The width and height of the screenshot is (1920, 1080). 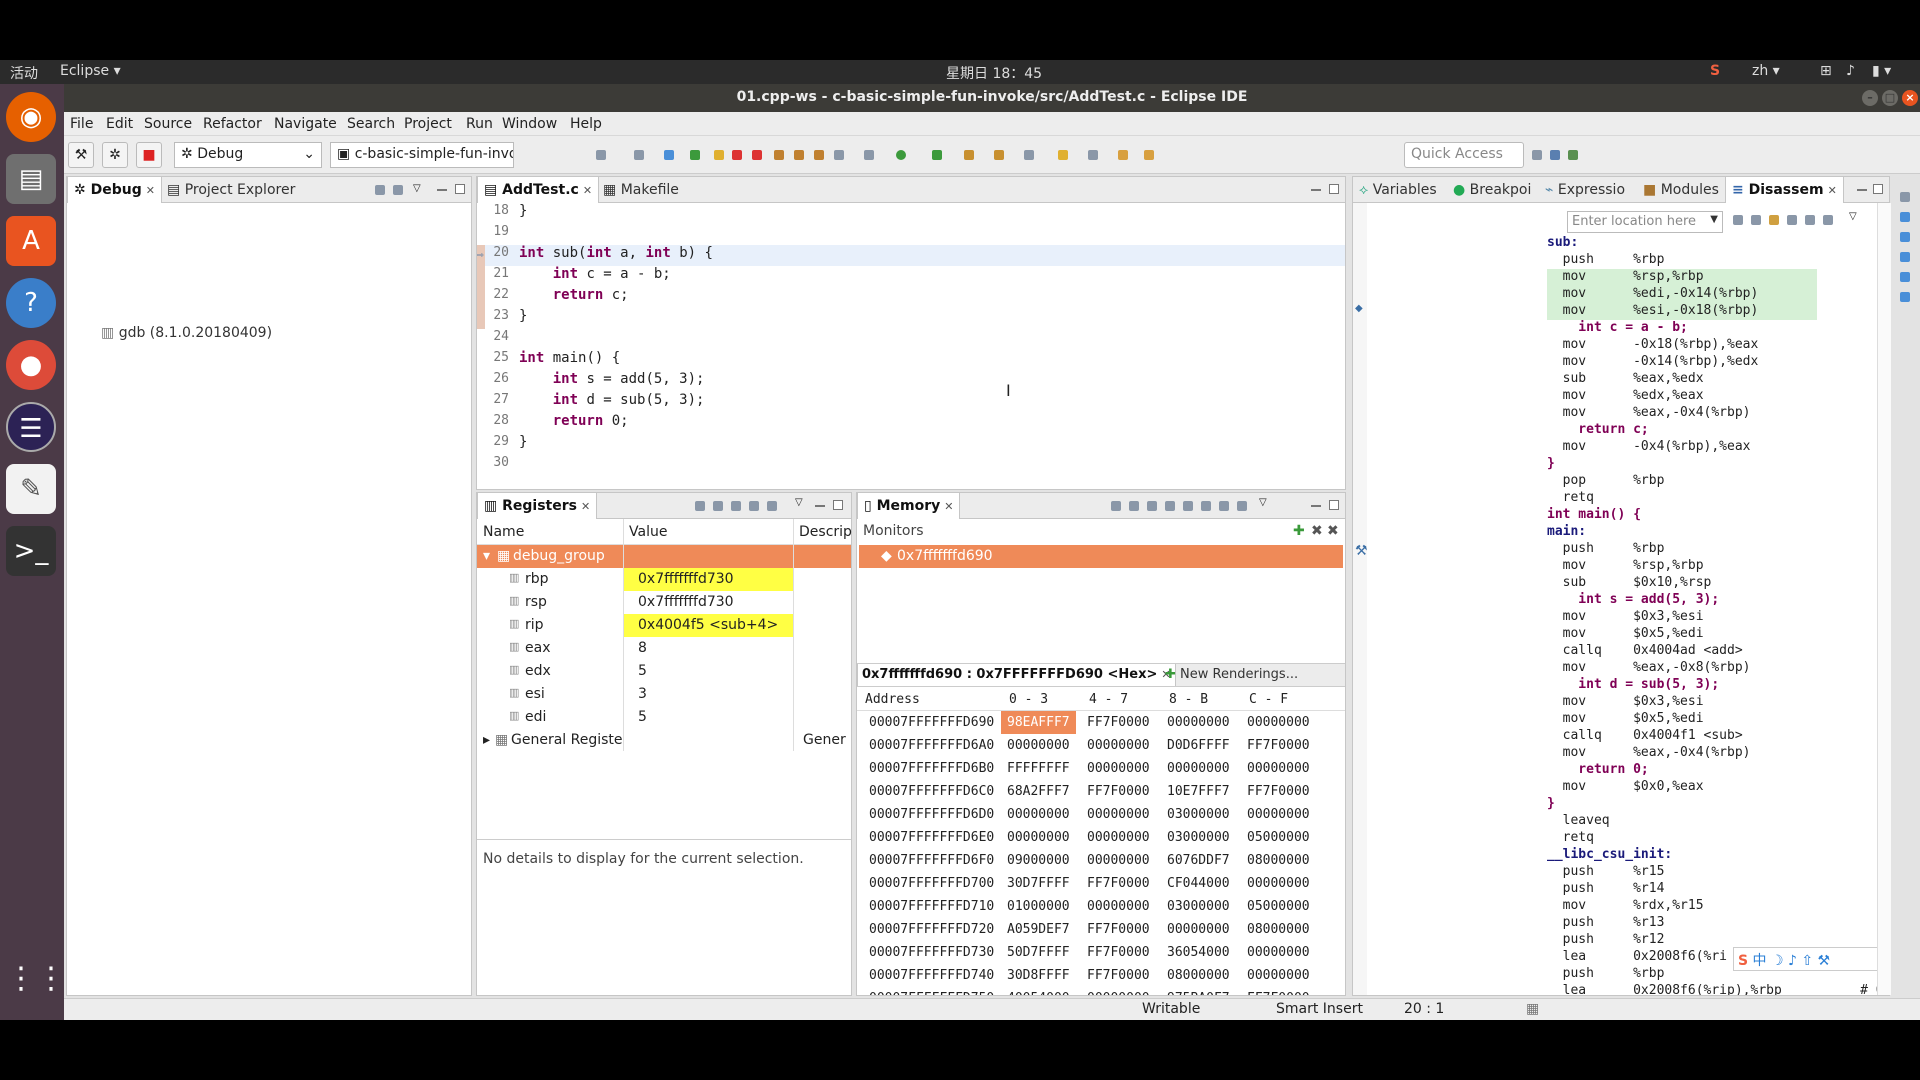 What do you see at coordinates (909, 506) in the screenshot?
I see `tab-memory: ▯ Memory ✕` at bounding box center [909, 506].